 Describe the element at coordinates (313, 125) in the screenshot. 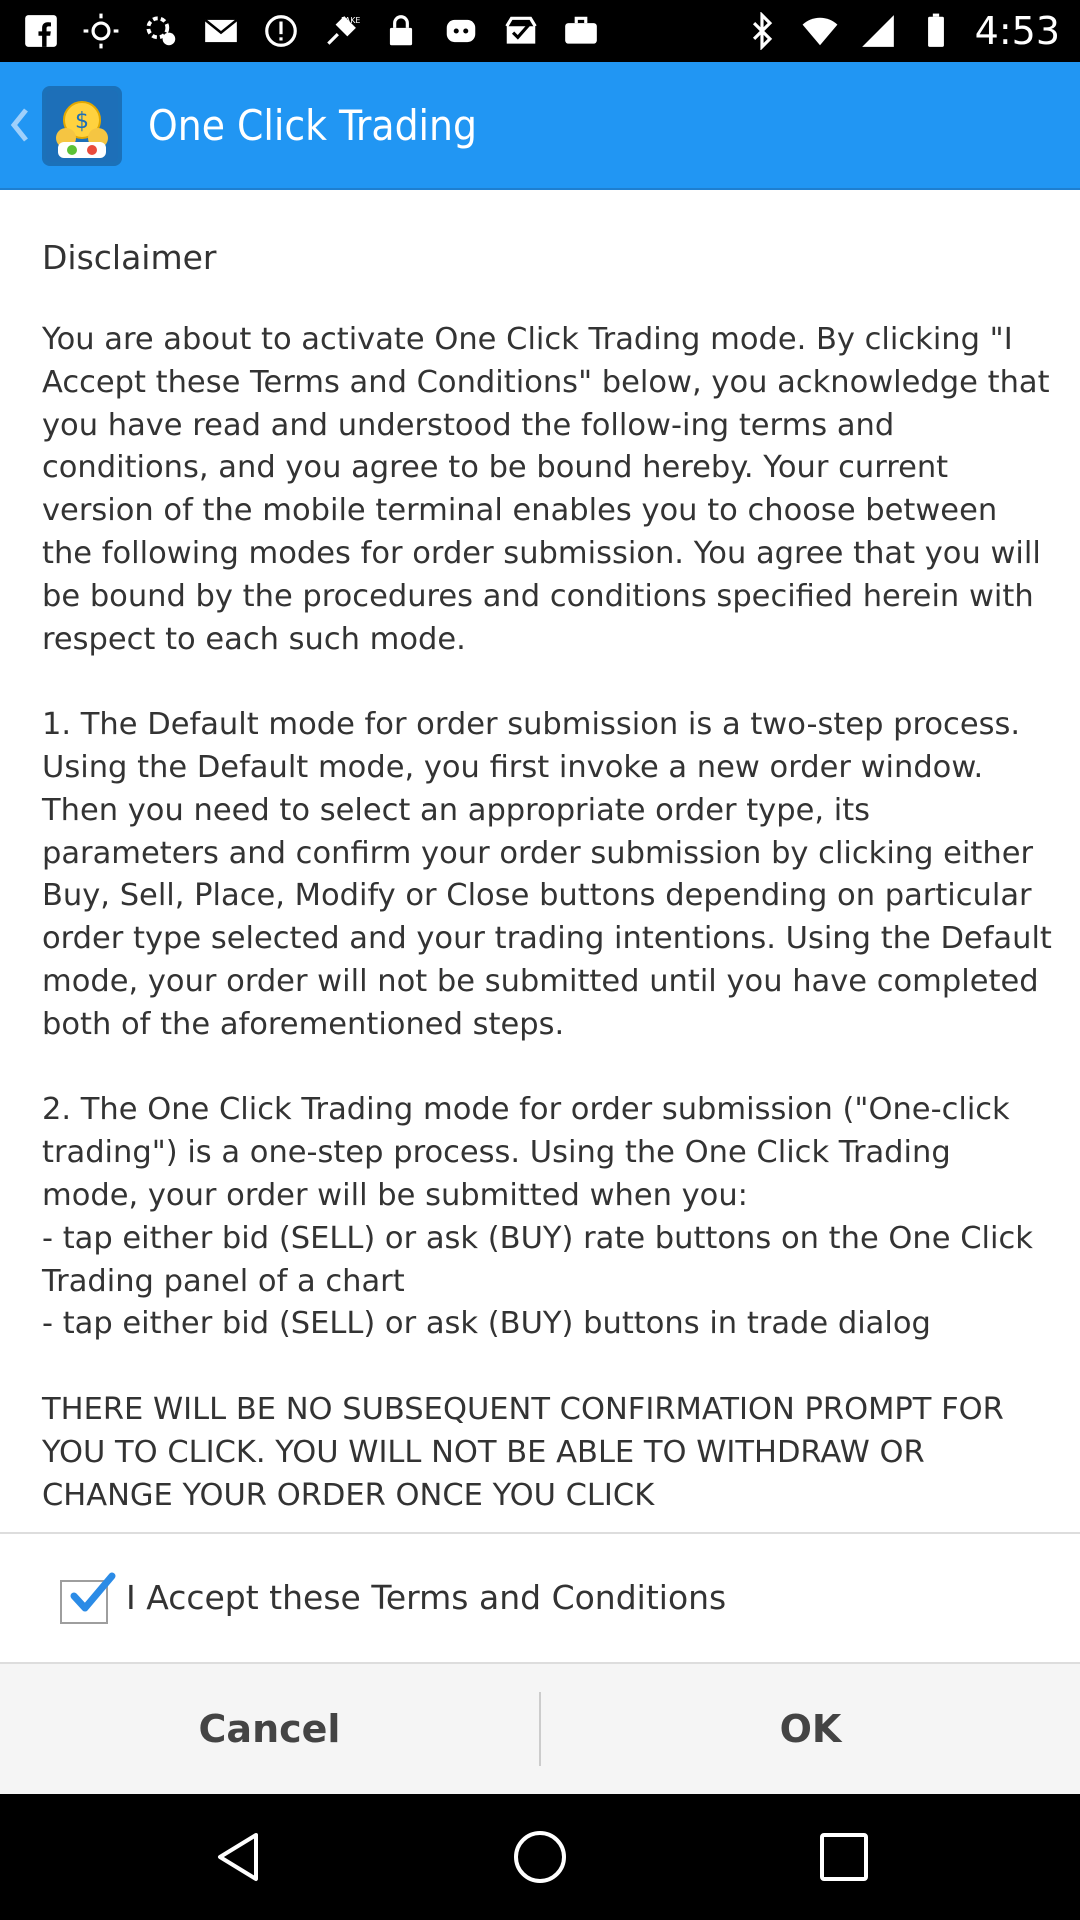

I see `page-title: One Click Trading` at that location.